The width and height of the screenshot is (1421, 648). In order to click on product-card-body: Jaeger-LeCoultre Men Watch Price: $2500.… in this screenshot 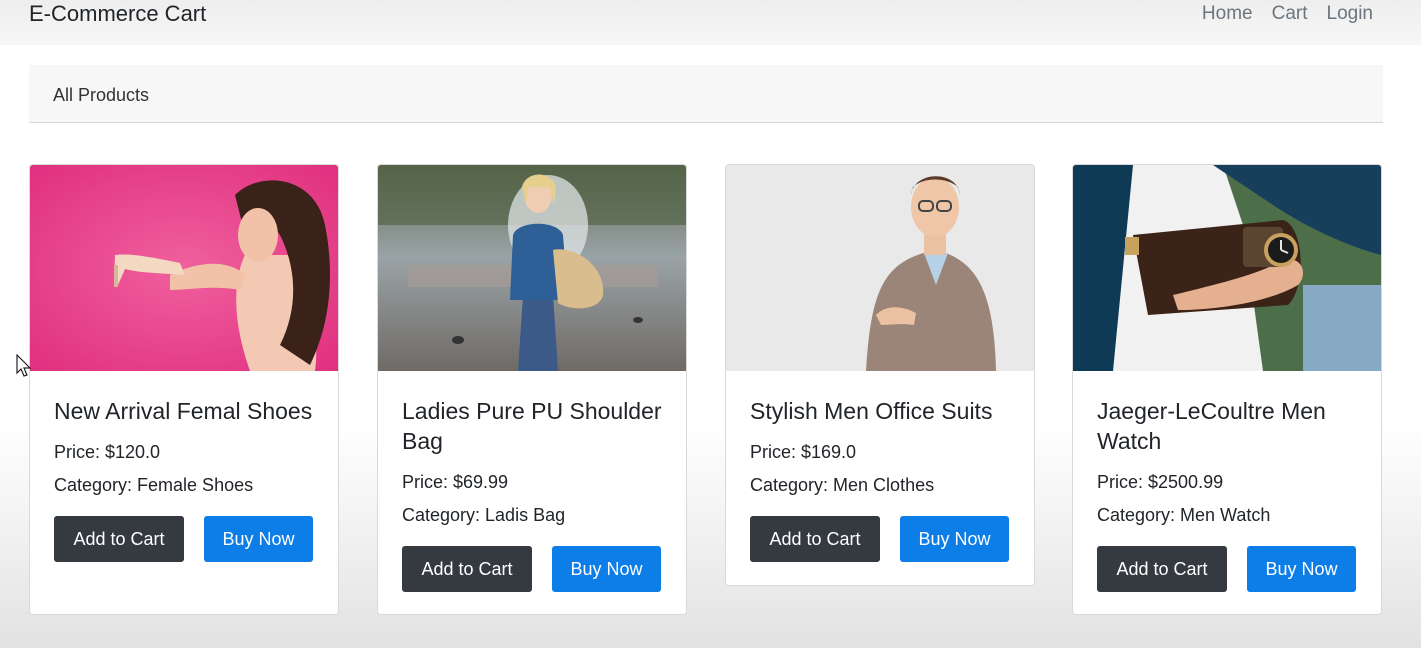, I will do `click(1232, 494)`.